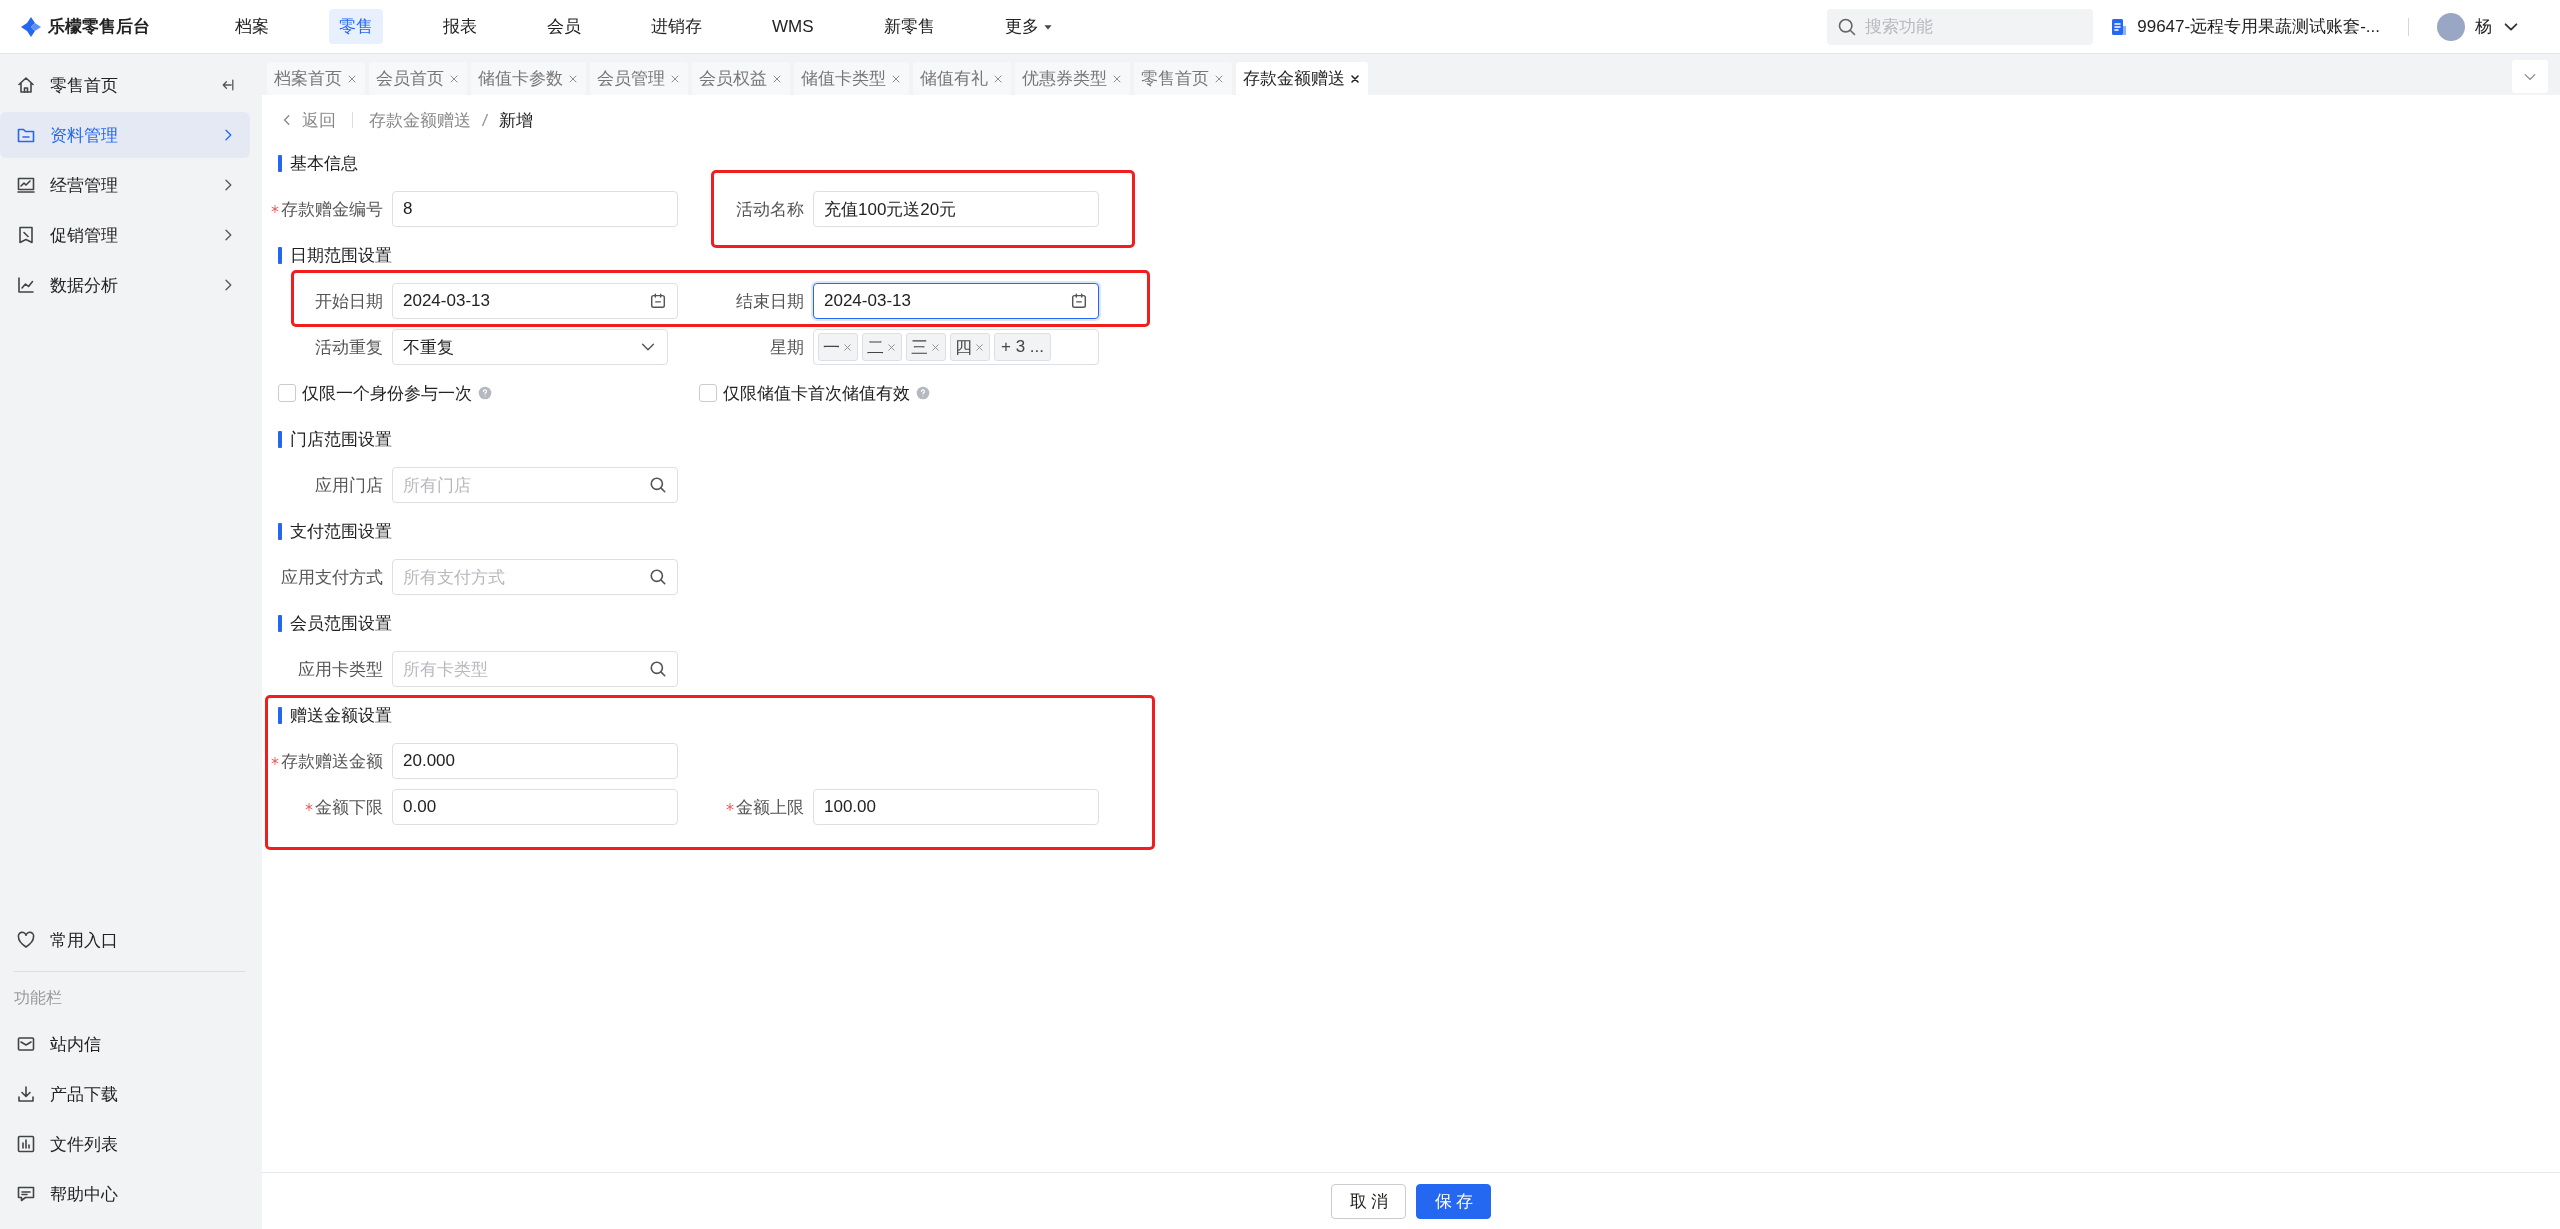 The height and width of the screenshot is (1229, 2560). What do you see at coordinates (125, 940) in the screenshot?
I see `sidebar-item: 常用入口` at bounding box center [125, 940].